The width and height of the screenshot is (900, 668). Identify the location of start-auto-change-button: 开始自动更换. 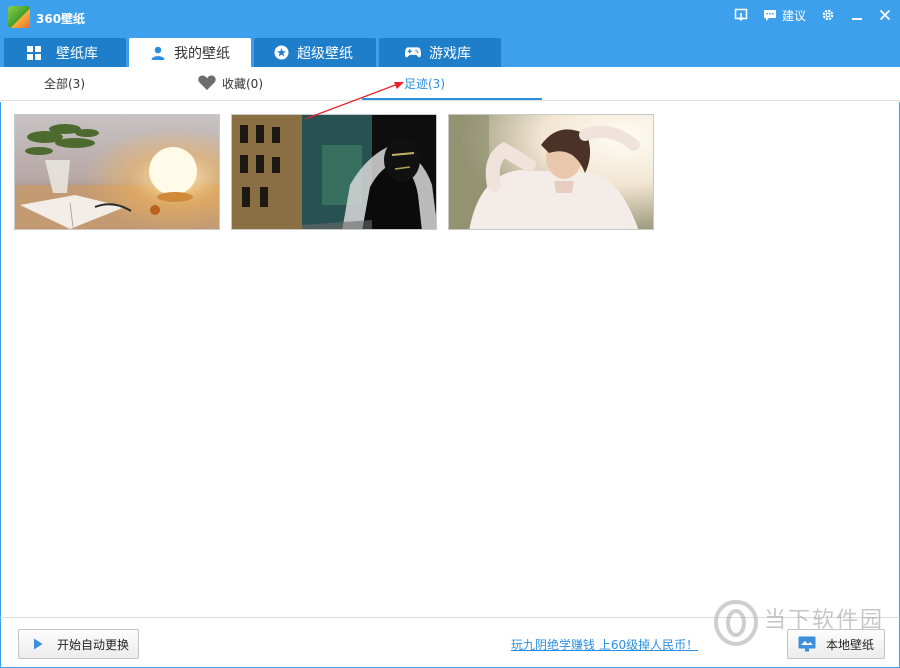
(78, 644).